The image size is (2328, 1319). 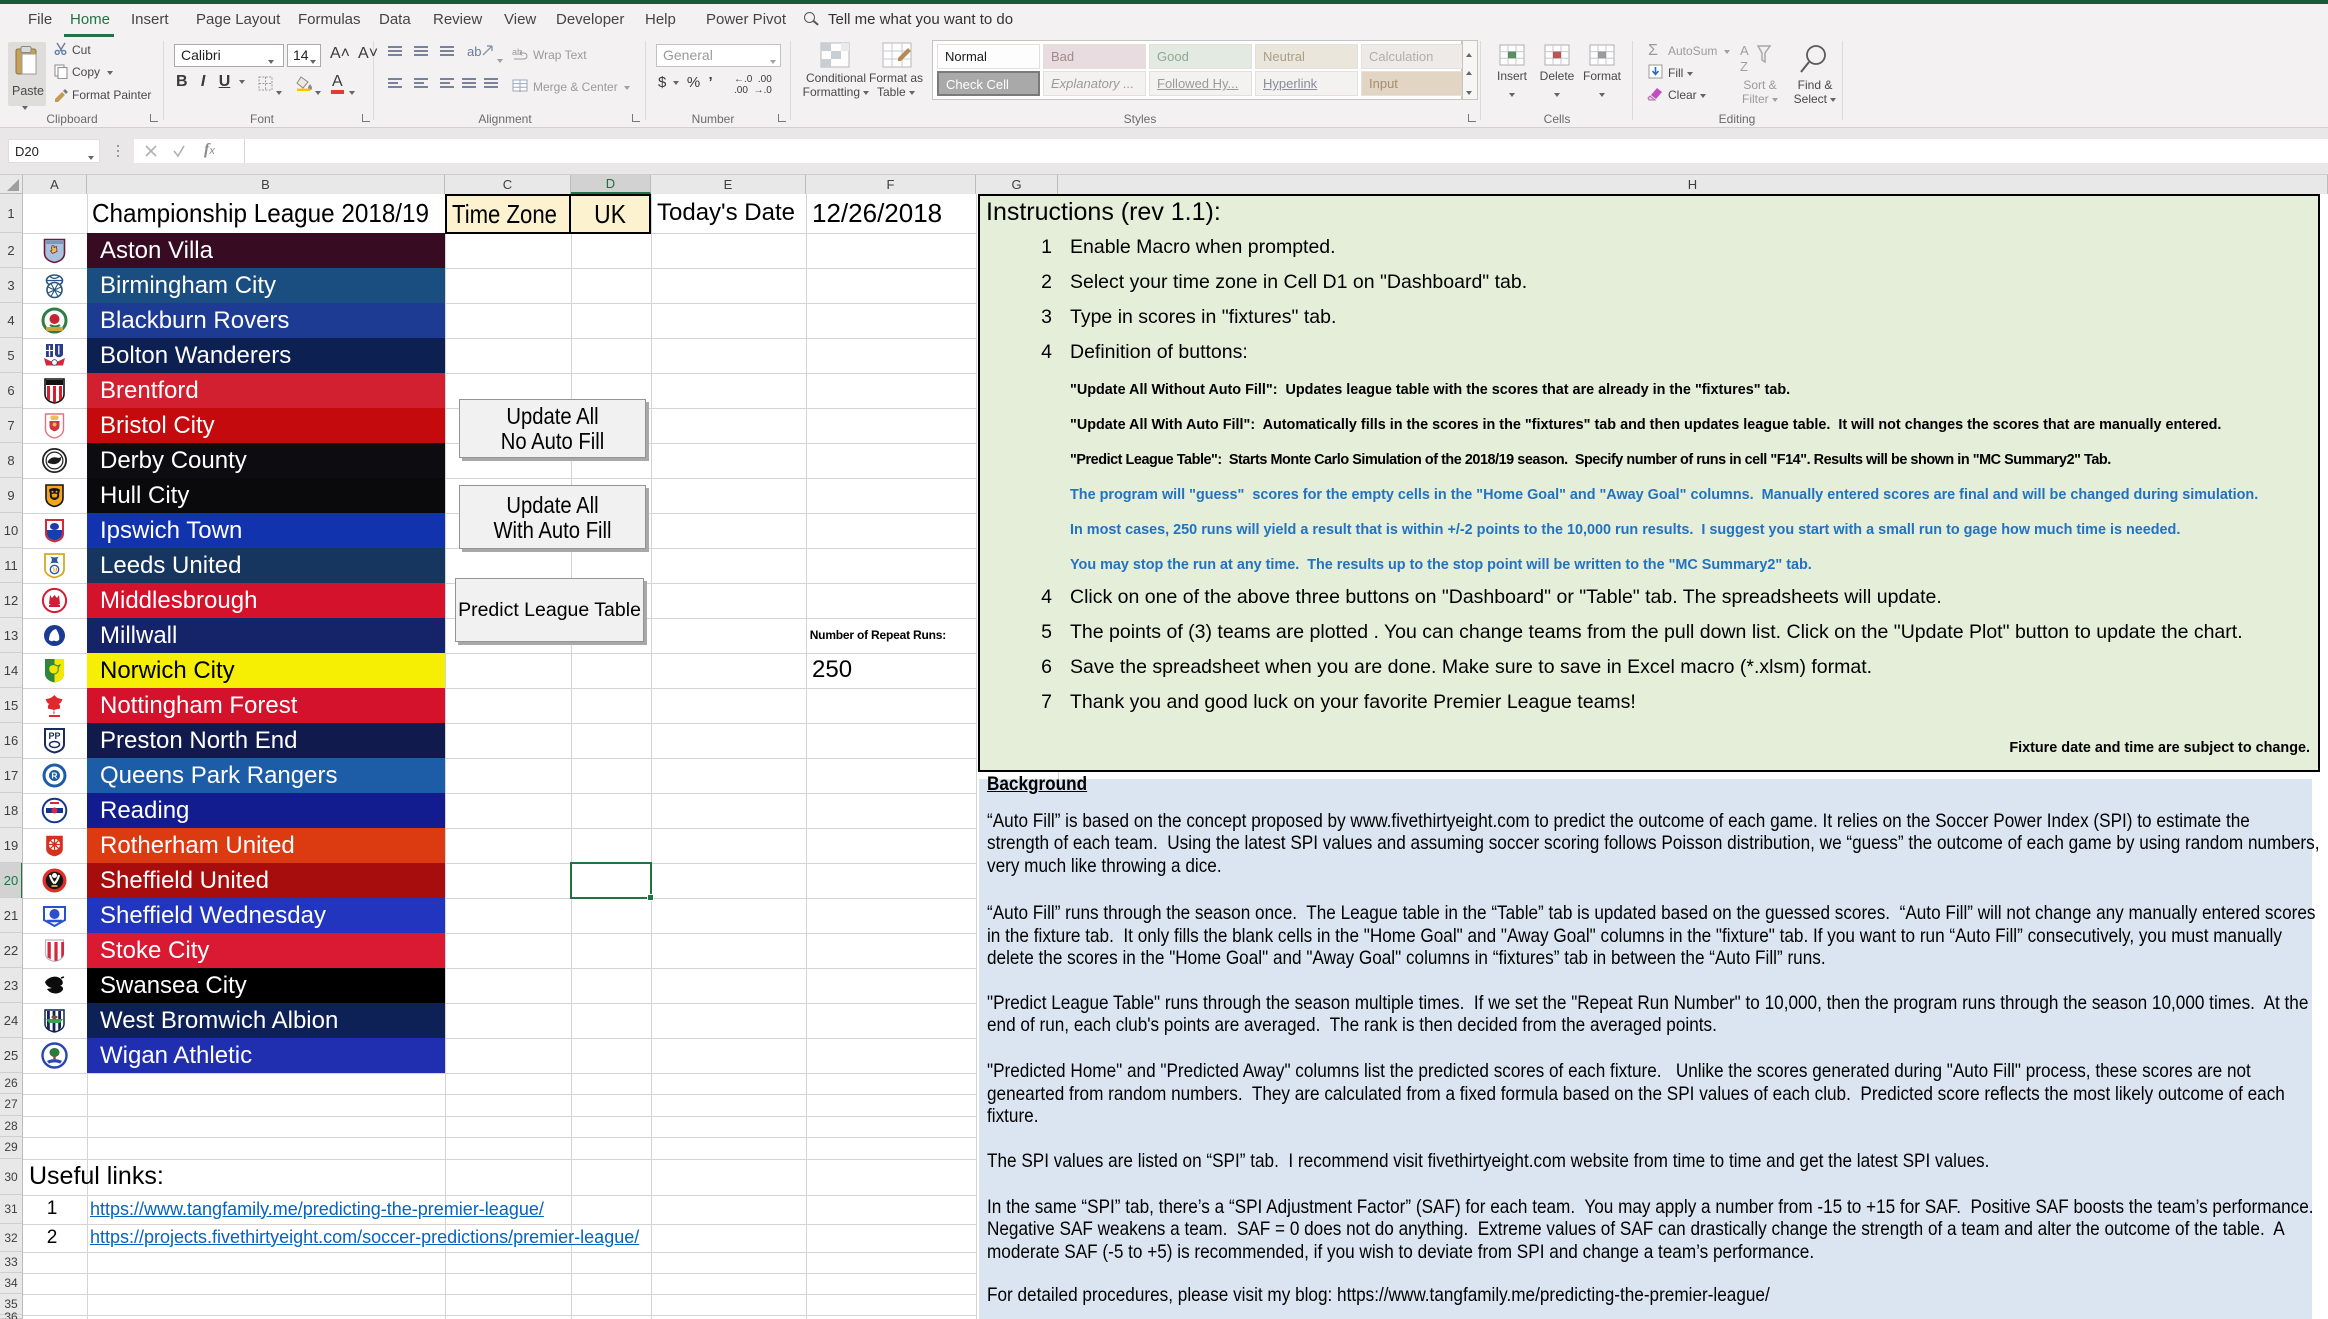 What do you see at coordinates (1744, 50) in the screenshot?
I see `svg-text: A` at bounding box center [1744, 50].